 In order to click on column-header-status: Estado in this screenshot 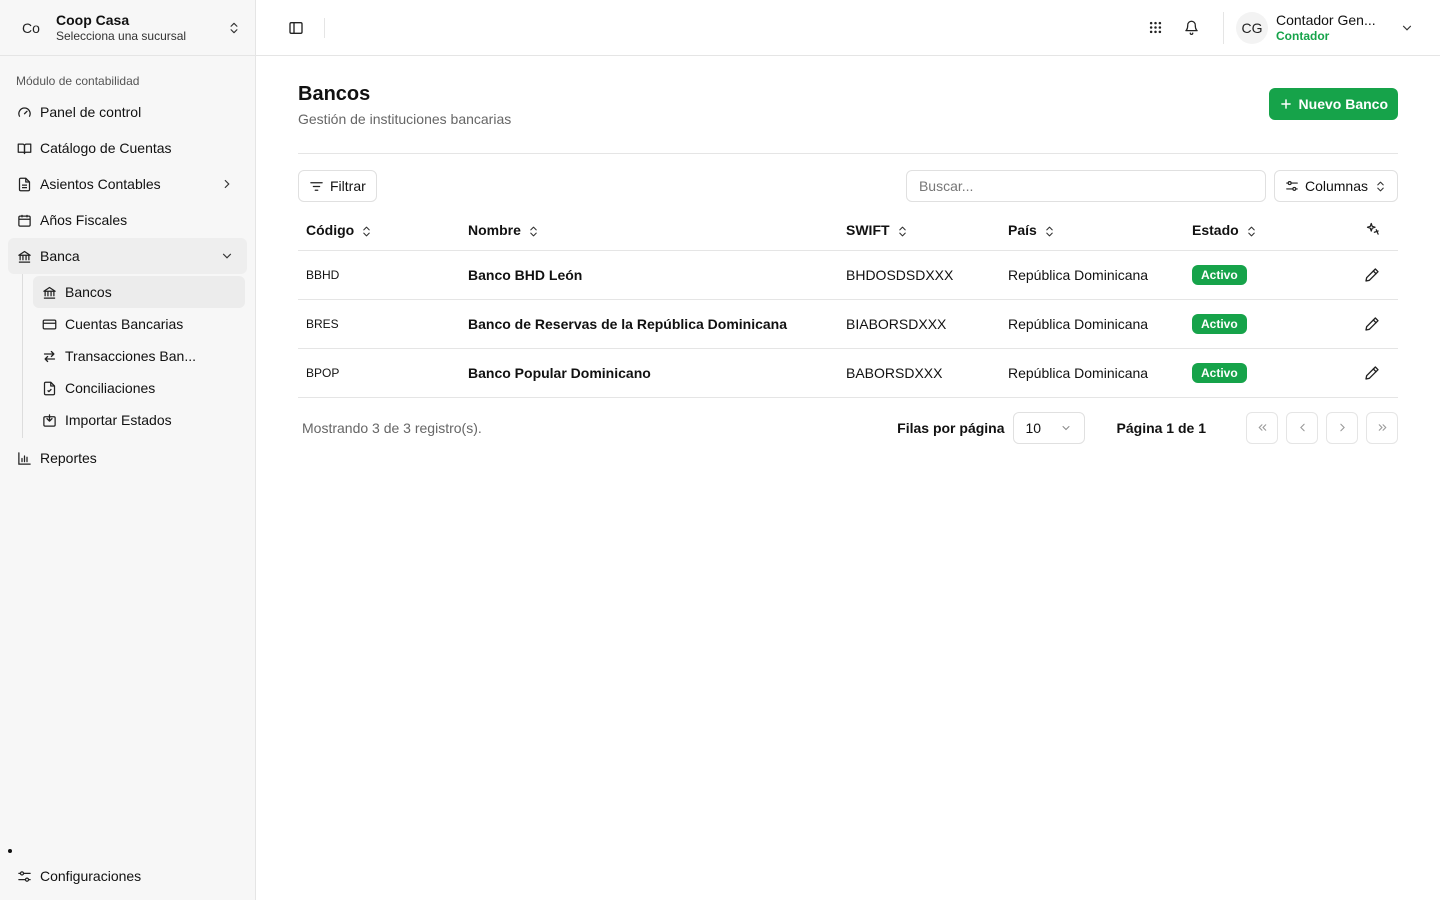, I will do `click(1259, 230)`.